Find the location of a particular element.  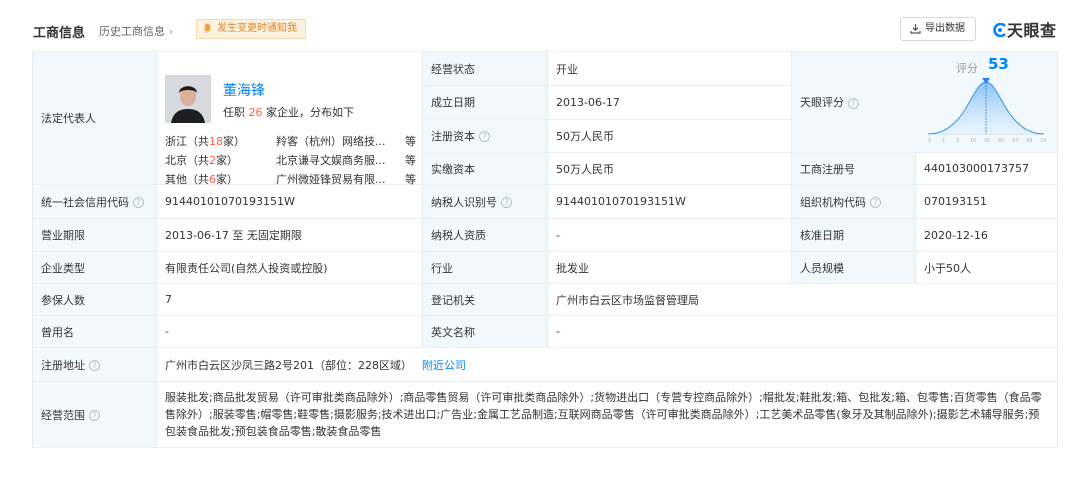

brand-name: 天眼查 is located at coordinates (1032, 30).